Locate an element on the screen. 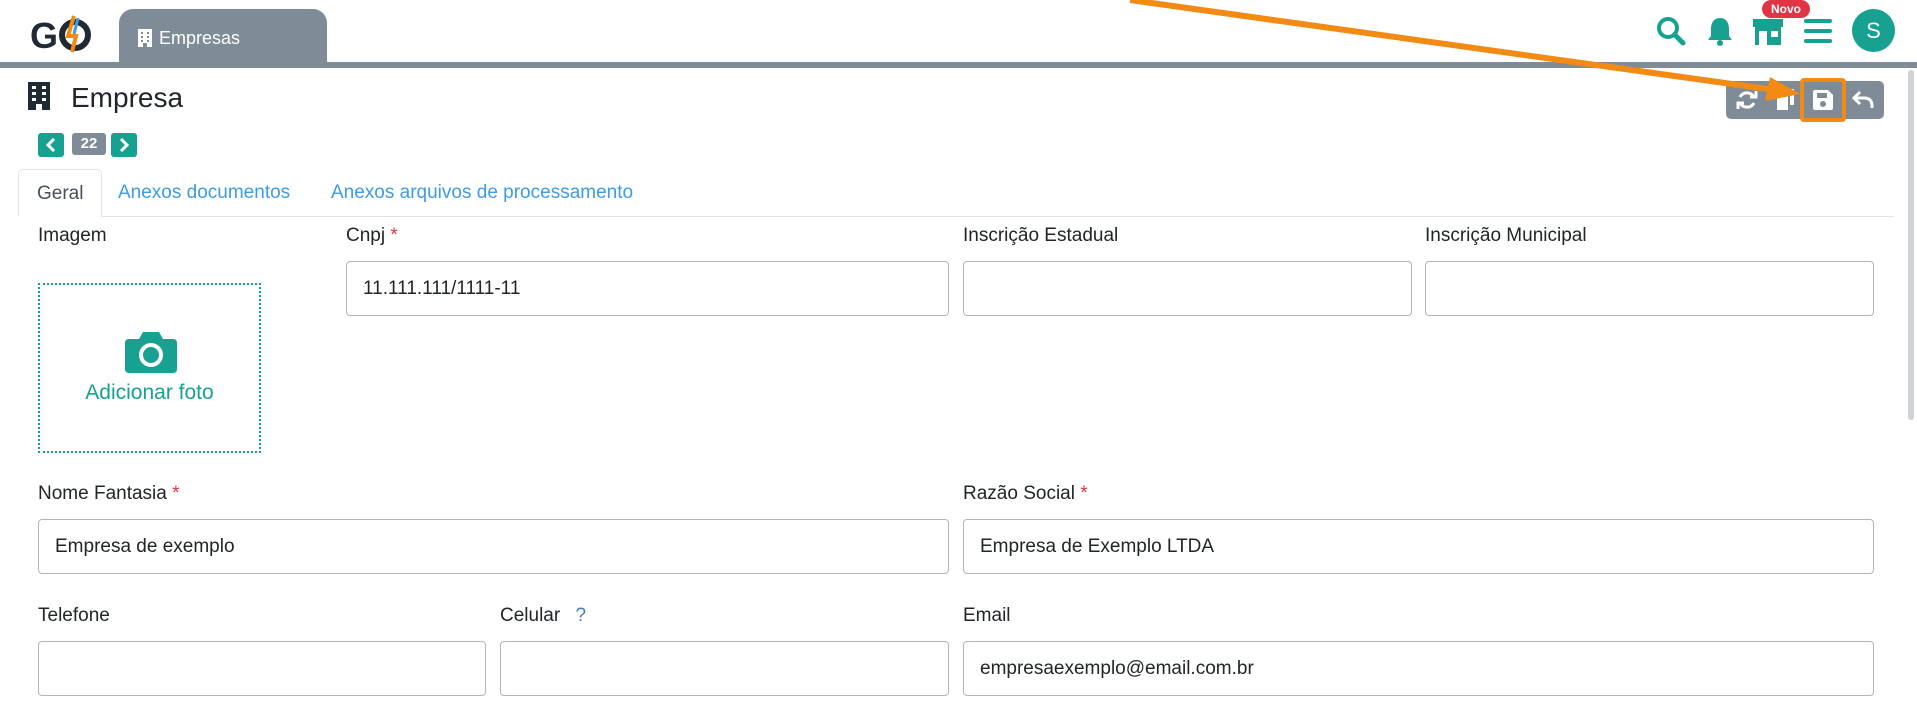 The width and height of the screenshot is (1917, 712). save-highlight-annotation is located at coordinates (1823, 100).